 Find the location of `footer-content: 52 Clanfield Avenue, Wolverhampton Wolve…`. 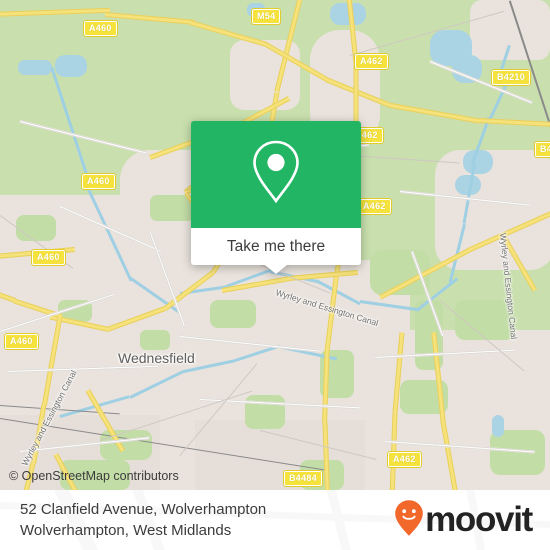

footer-content: 52 Clanfield Avenue, Wolverhampton Wolve… is located at coordinates (275, 520).